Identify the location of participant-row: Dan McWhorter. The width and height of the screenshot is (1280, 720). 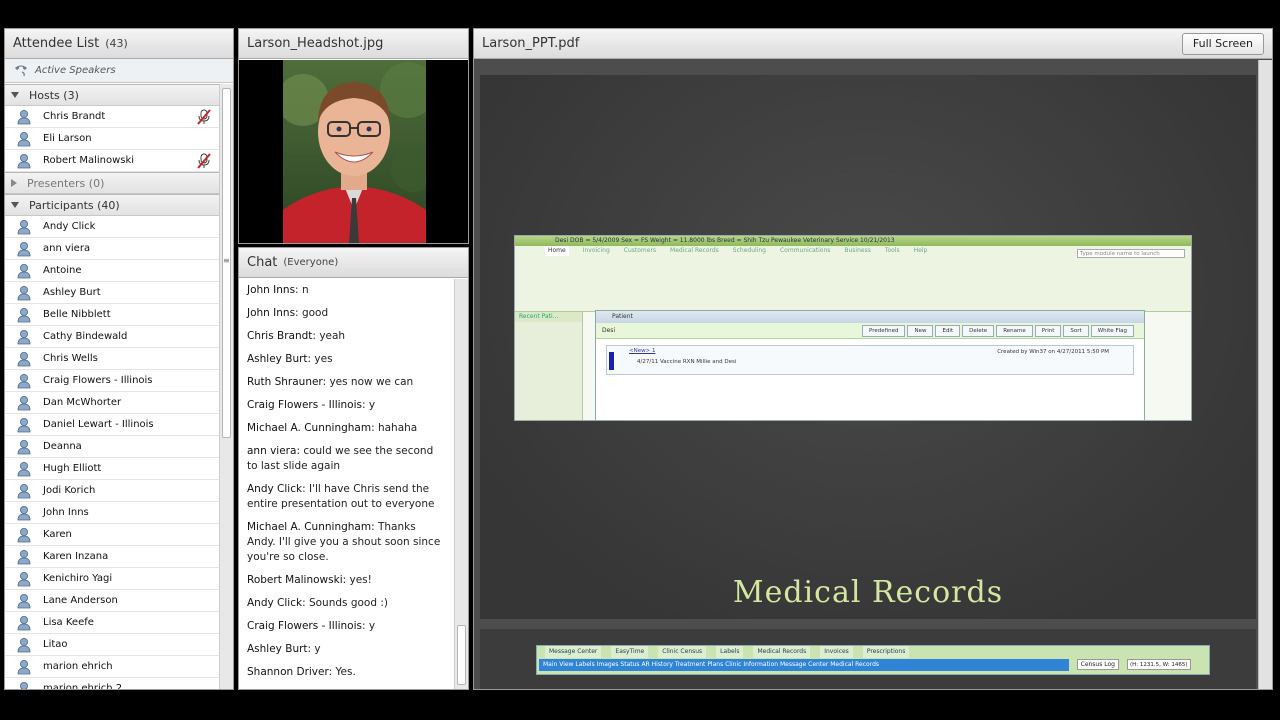
(113, 403).